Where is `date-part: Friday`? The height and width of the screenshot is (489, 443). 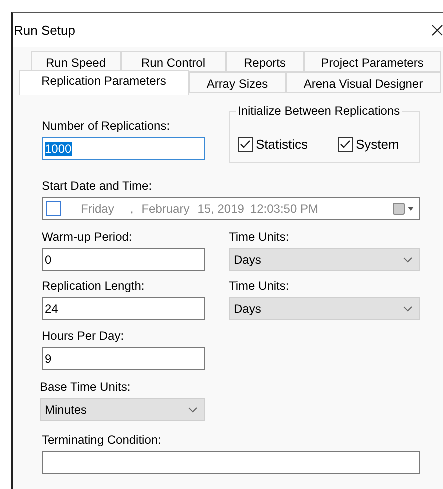
date-part: Friday is located at coordinates (97, 209).